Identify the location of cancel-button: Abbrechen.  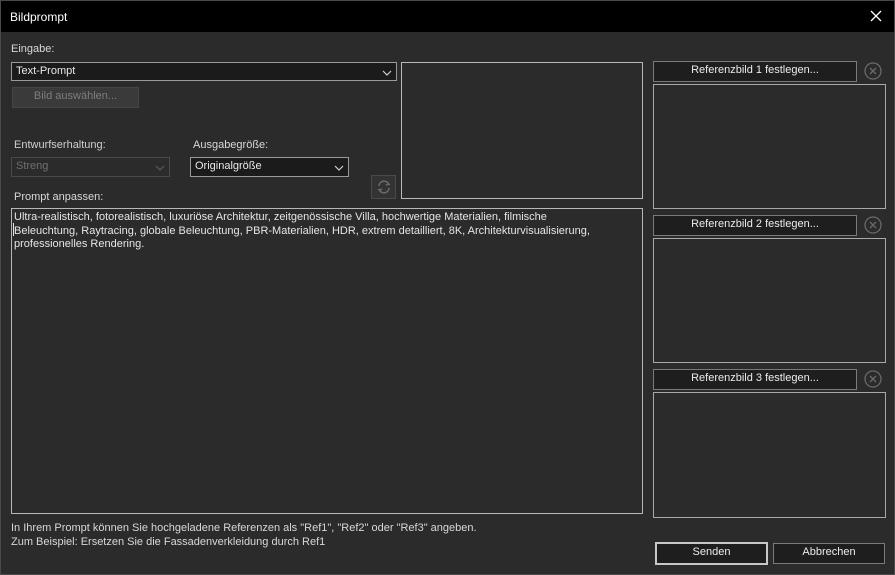
(829, 553).